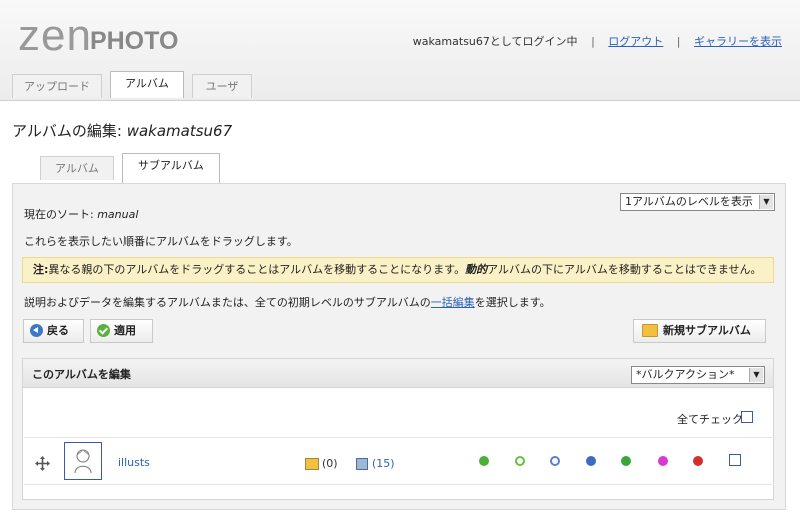 This screenshot has height=524, width=800. I want to click on album-thumbnail-image, so click(83, 461).